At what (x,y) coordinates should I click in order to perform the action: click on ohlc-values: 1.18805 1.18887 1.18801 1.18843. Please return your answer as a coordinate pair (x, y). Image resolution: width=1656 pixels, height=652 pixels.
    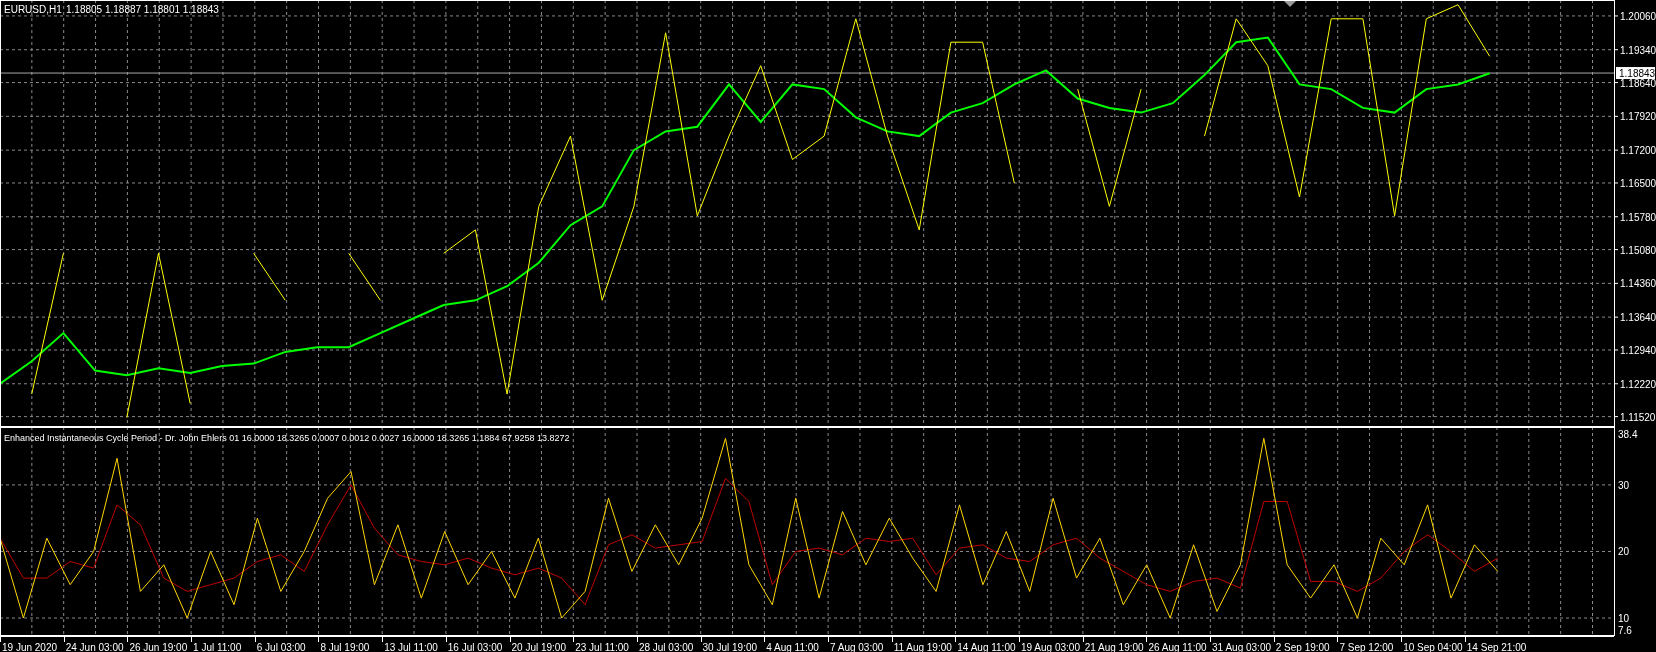
    Looking at the image, I should click on (142, 9).